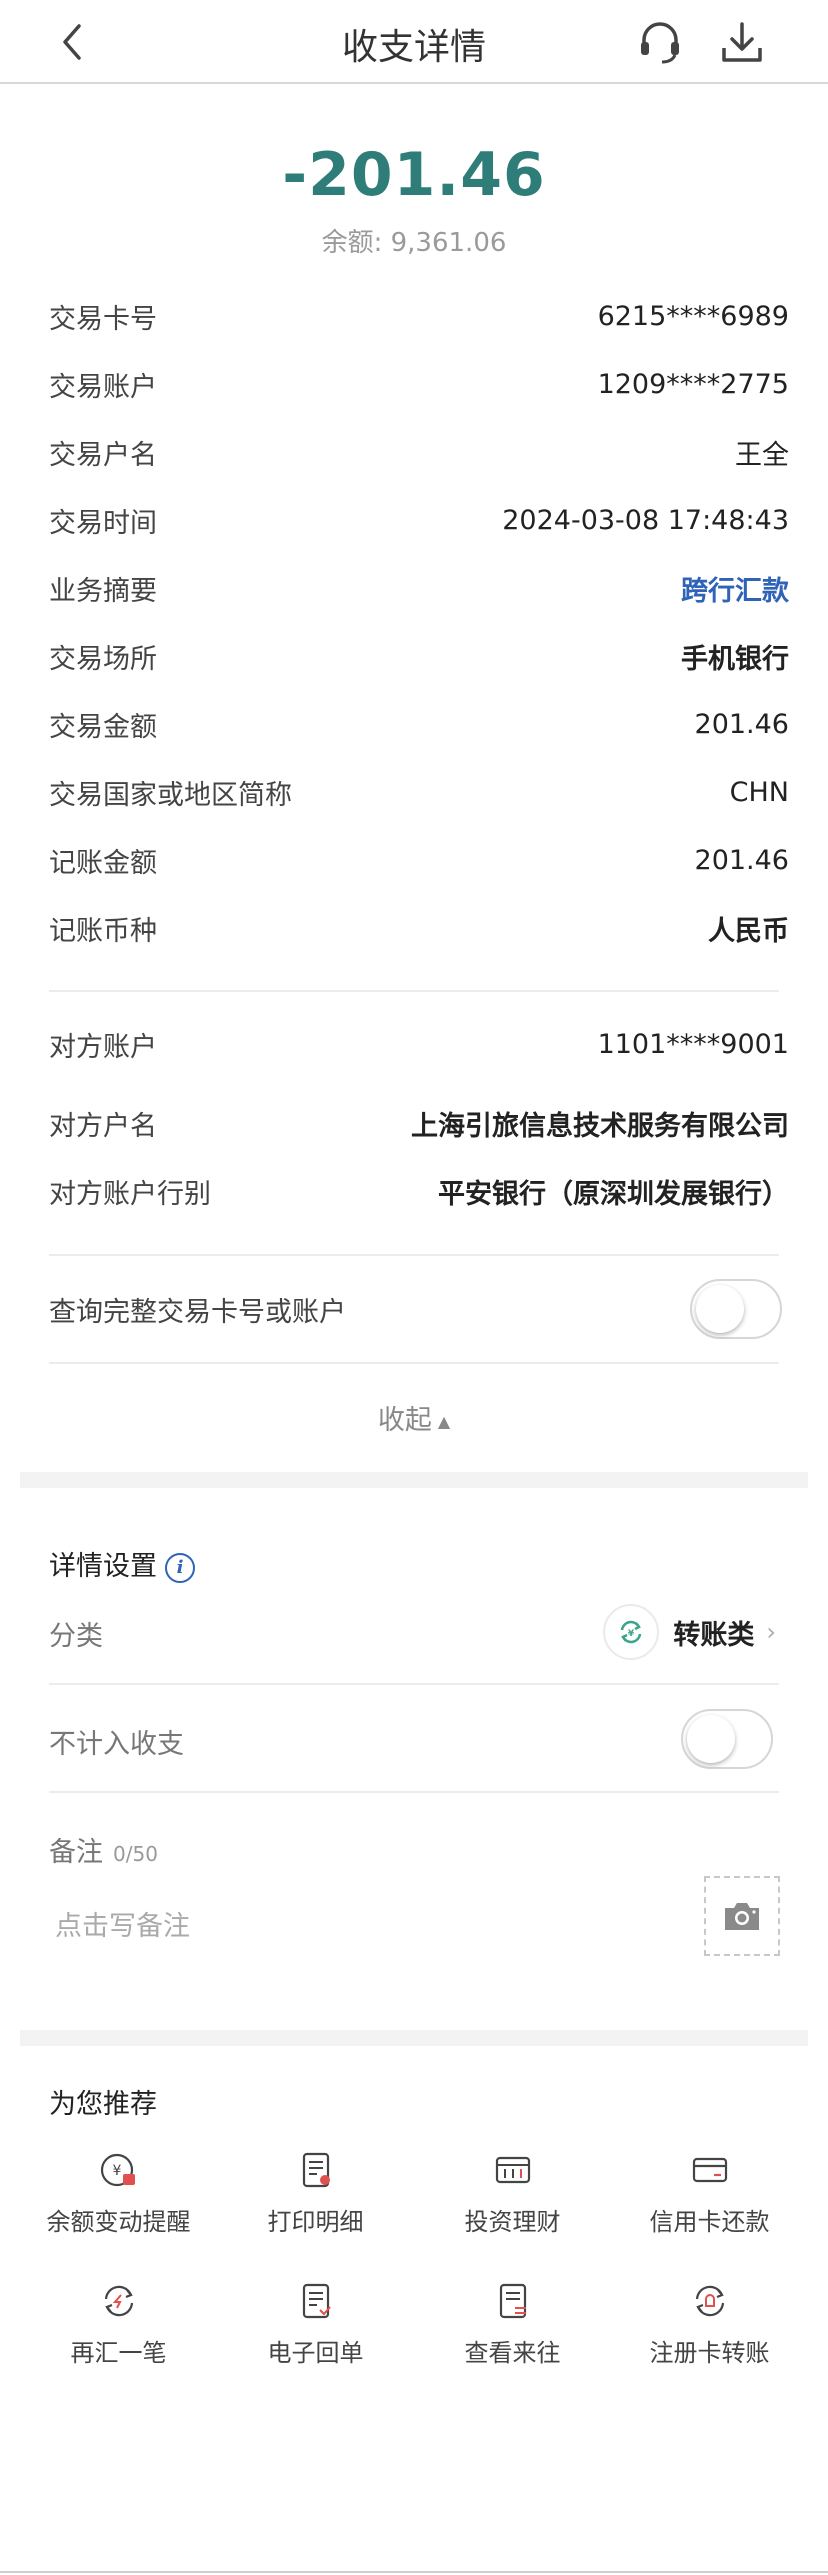 This screenshot has height=2575, width=828. Describe the element at coordinates (600, 1126) in the screenshot. I see `detail-value: 上海引旅信息技术服务有限公司` at that location.